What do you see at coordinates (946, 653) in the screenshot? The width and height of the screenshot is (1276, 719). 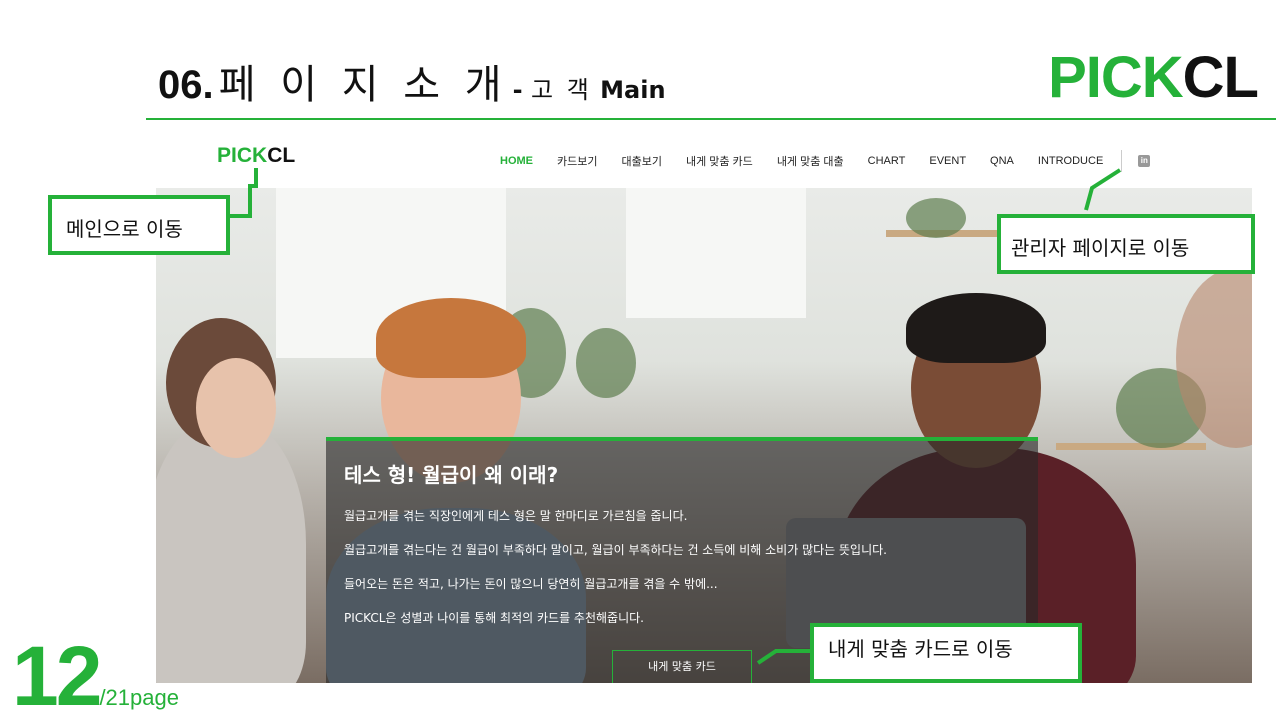 I see `callout-card: 내게 맞춤 카드로 이동` at bounding box center [946, 653].